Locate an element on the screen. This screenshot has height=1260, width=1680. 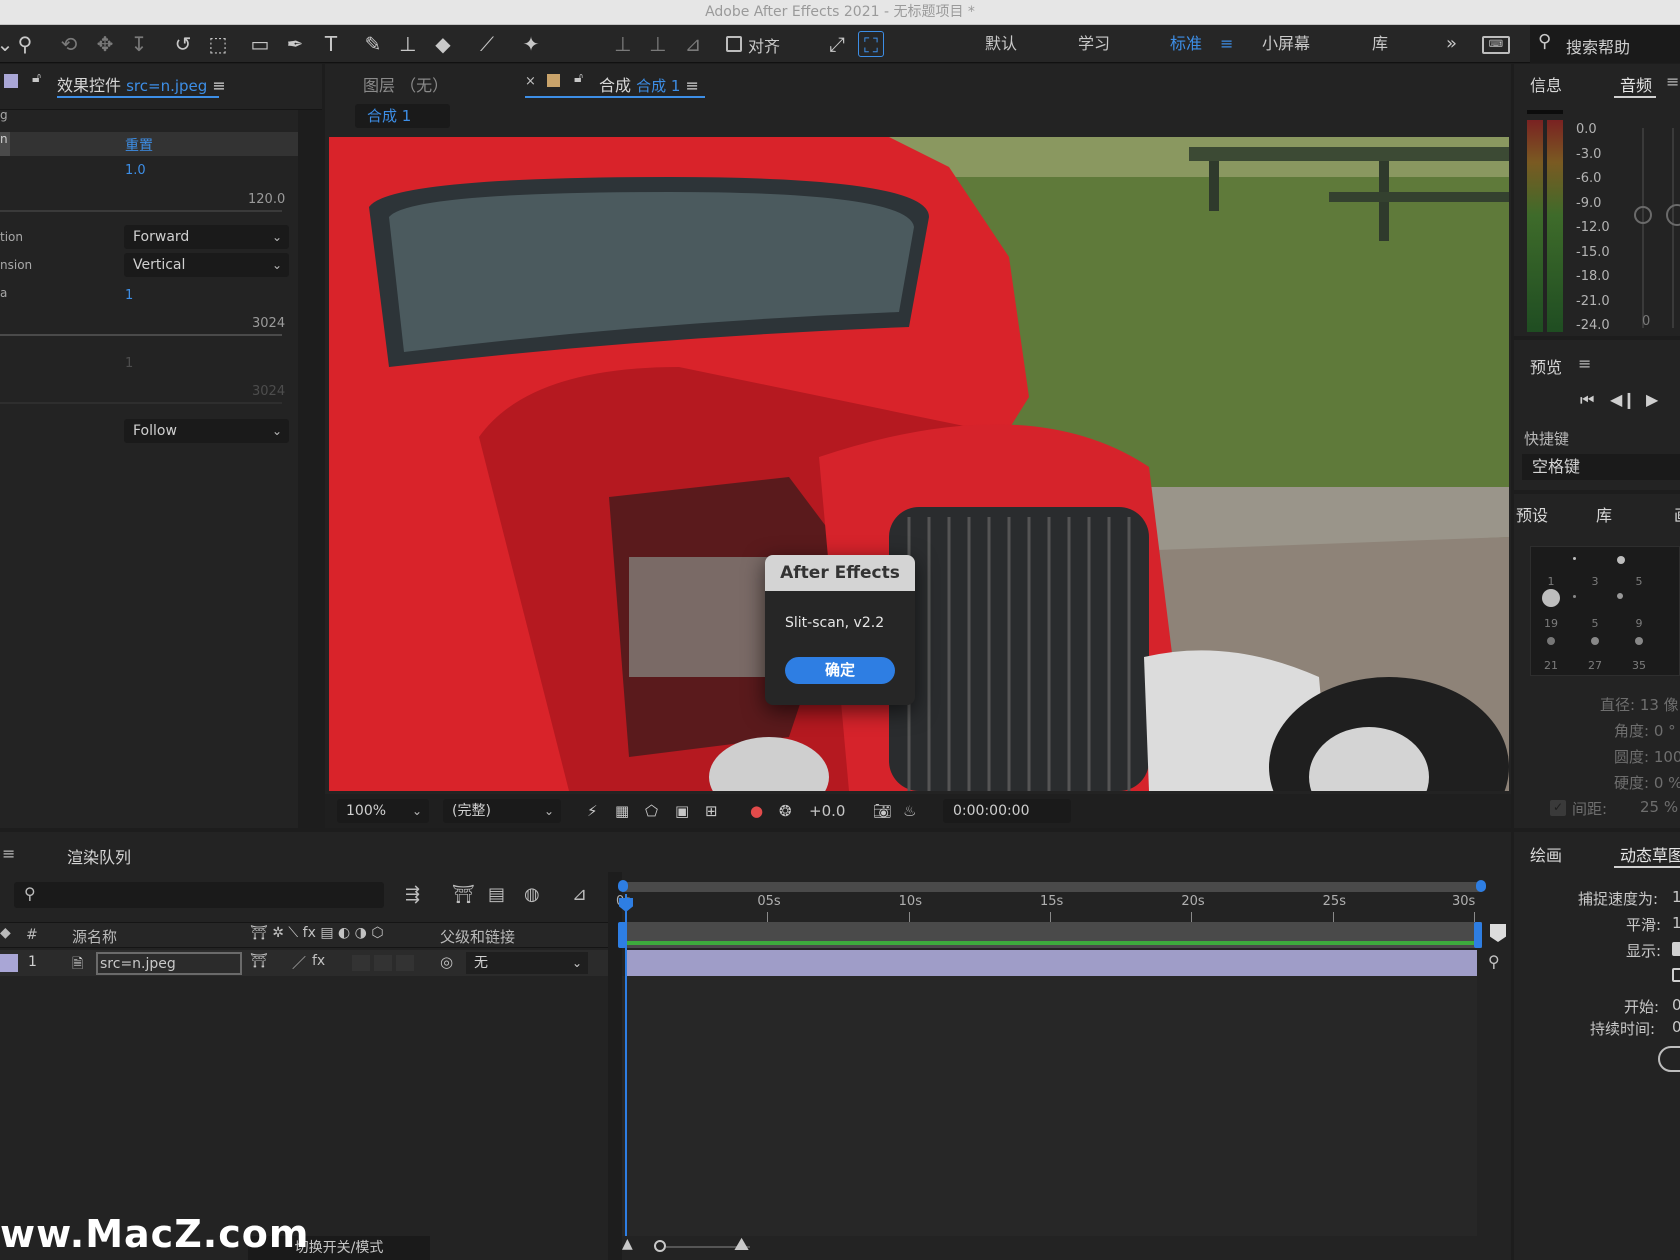
reset-exposure-icon: ❂ is located at coordinates (785, 811).